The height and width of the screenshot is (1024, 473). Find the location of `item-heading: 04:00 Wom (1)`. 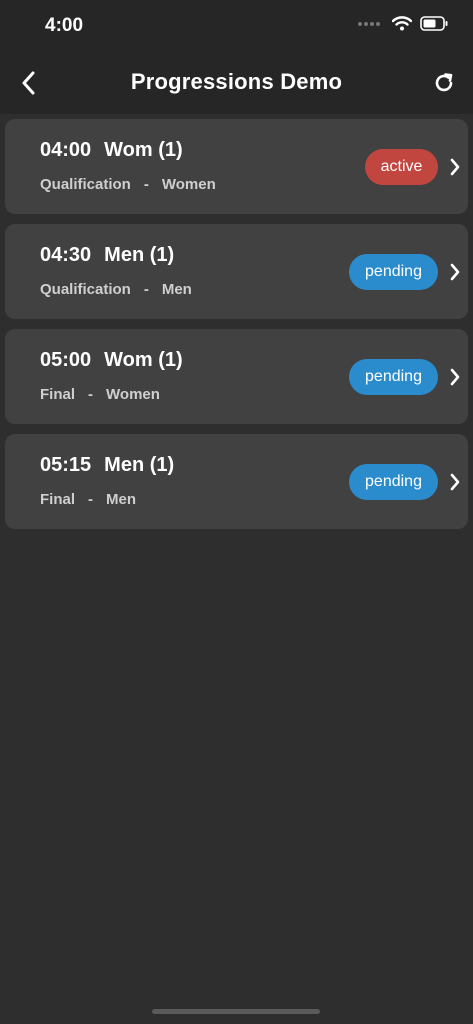

item-heading: 04:00 Wom (1) is located at coordinates (111, 150).